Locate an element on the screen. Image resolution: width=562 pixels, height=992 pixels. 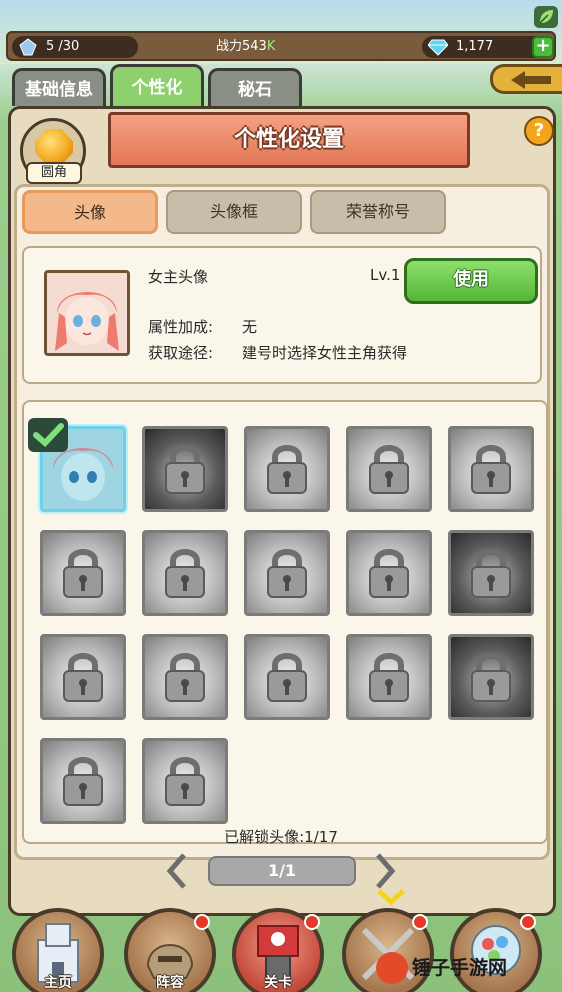
add-gems-button: + is located at coordinates (543, 47).